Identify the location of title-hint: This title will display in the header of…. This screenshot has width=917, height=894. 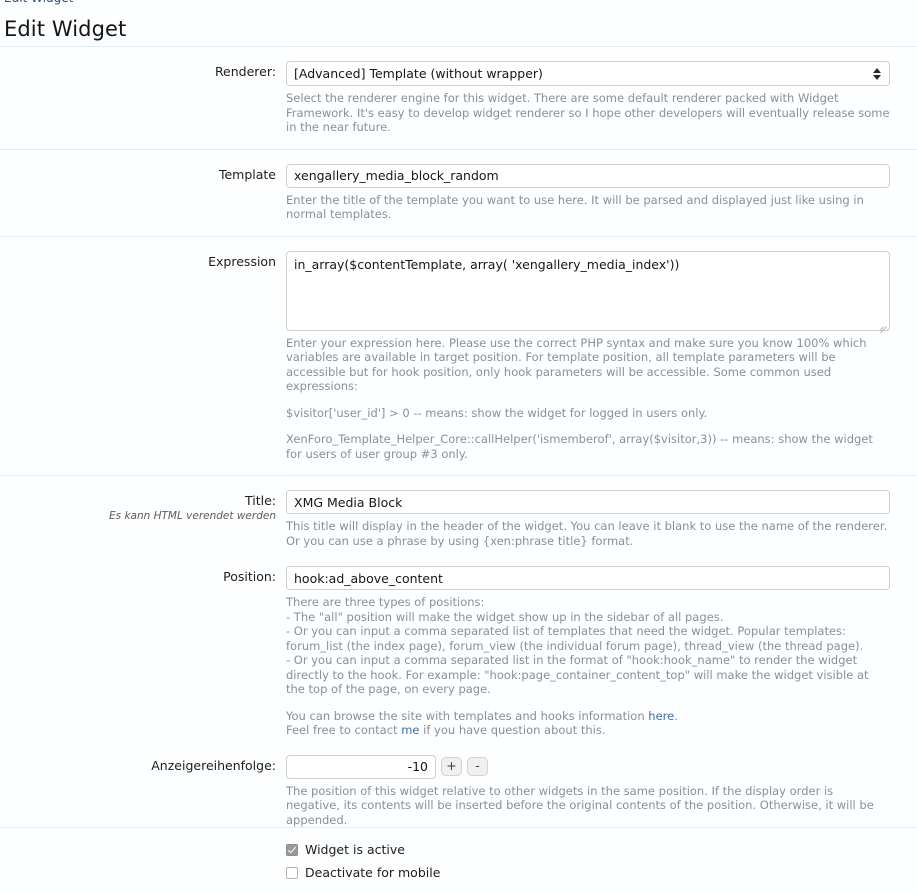
(587, 533).